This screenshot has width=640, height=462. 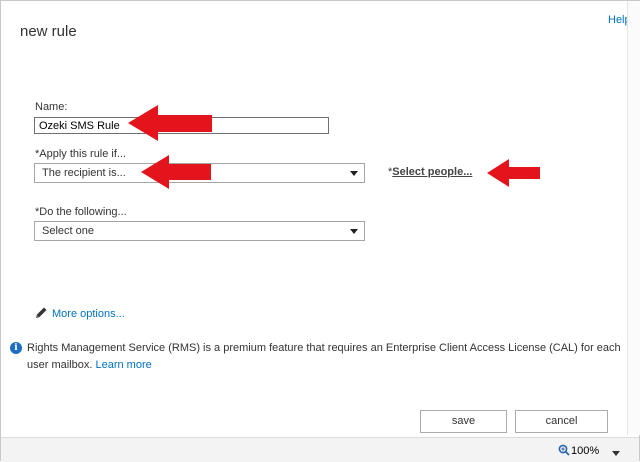 What do you see at coordinates (123, 365) in the screenshot?
I see `learn-more-link: Learn more` at bounding box center [123, 365].